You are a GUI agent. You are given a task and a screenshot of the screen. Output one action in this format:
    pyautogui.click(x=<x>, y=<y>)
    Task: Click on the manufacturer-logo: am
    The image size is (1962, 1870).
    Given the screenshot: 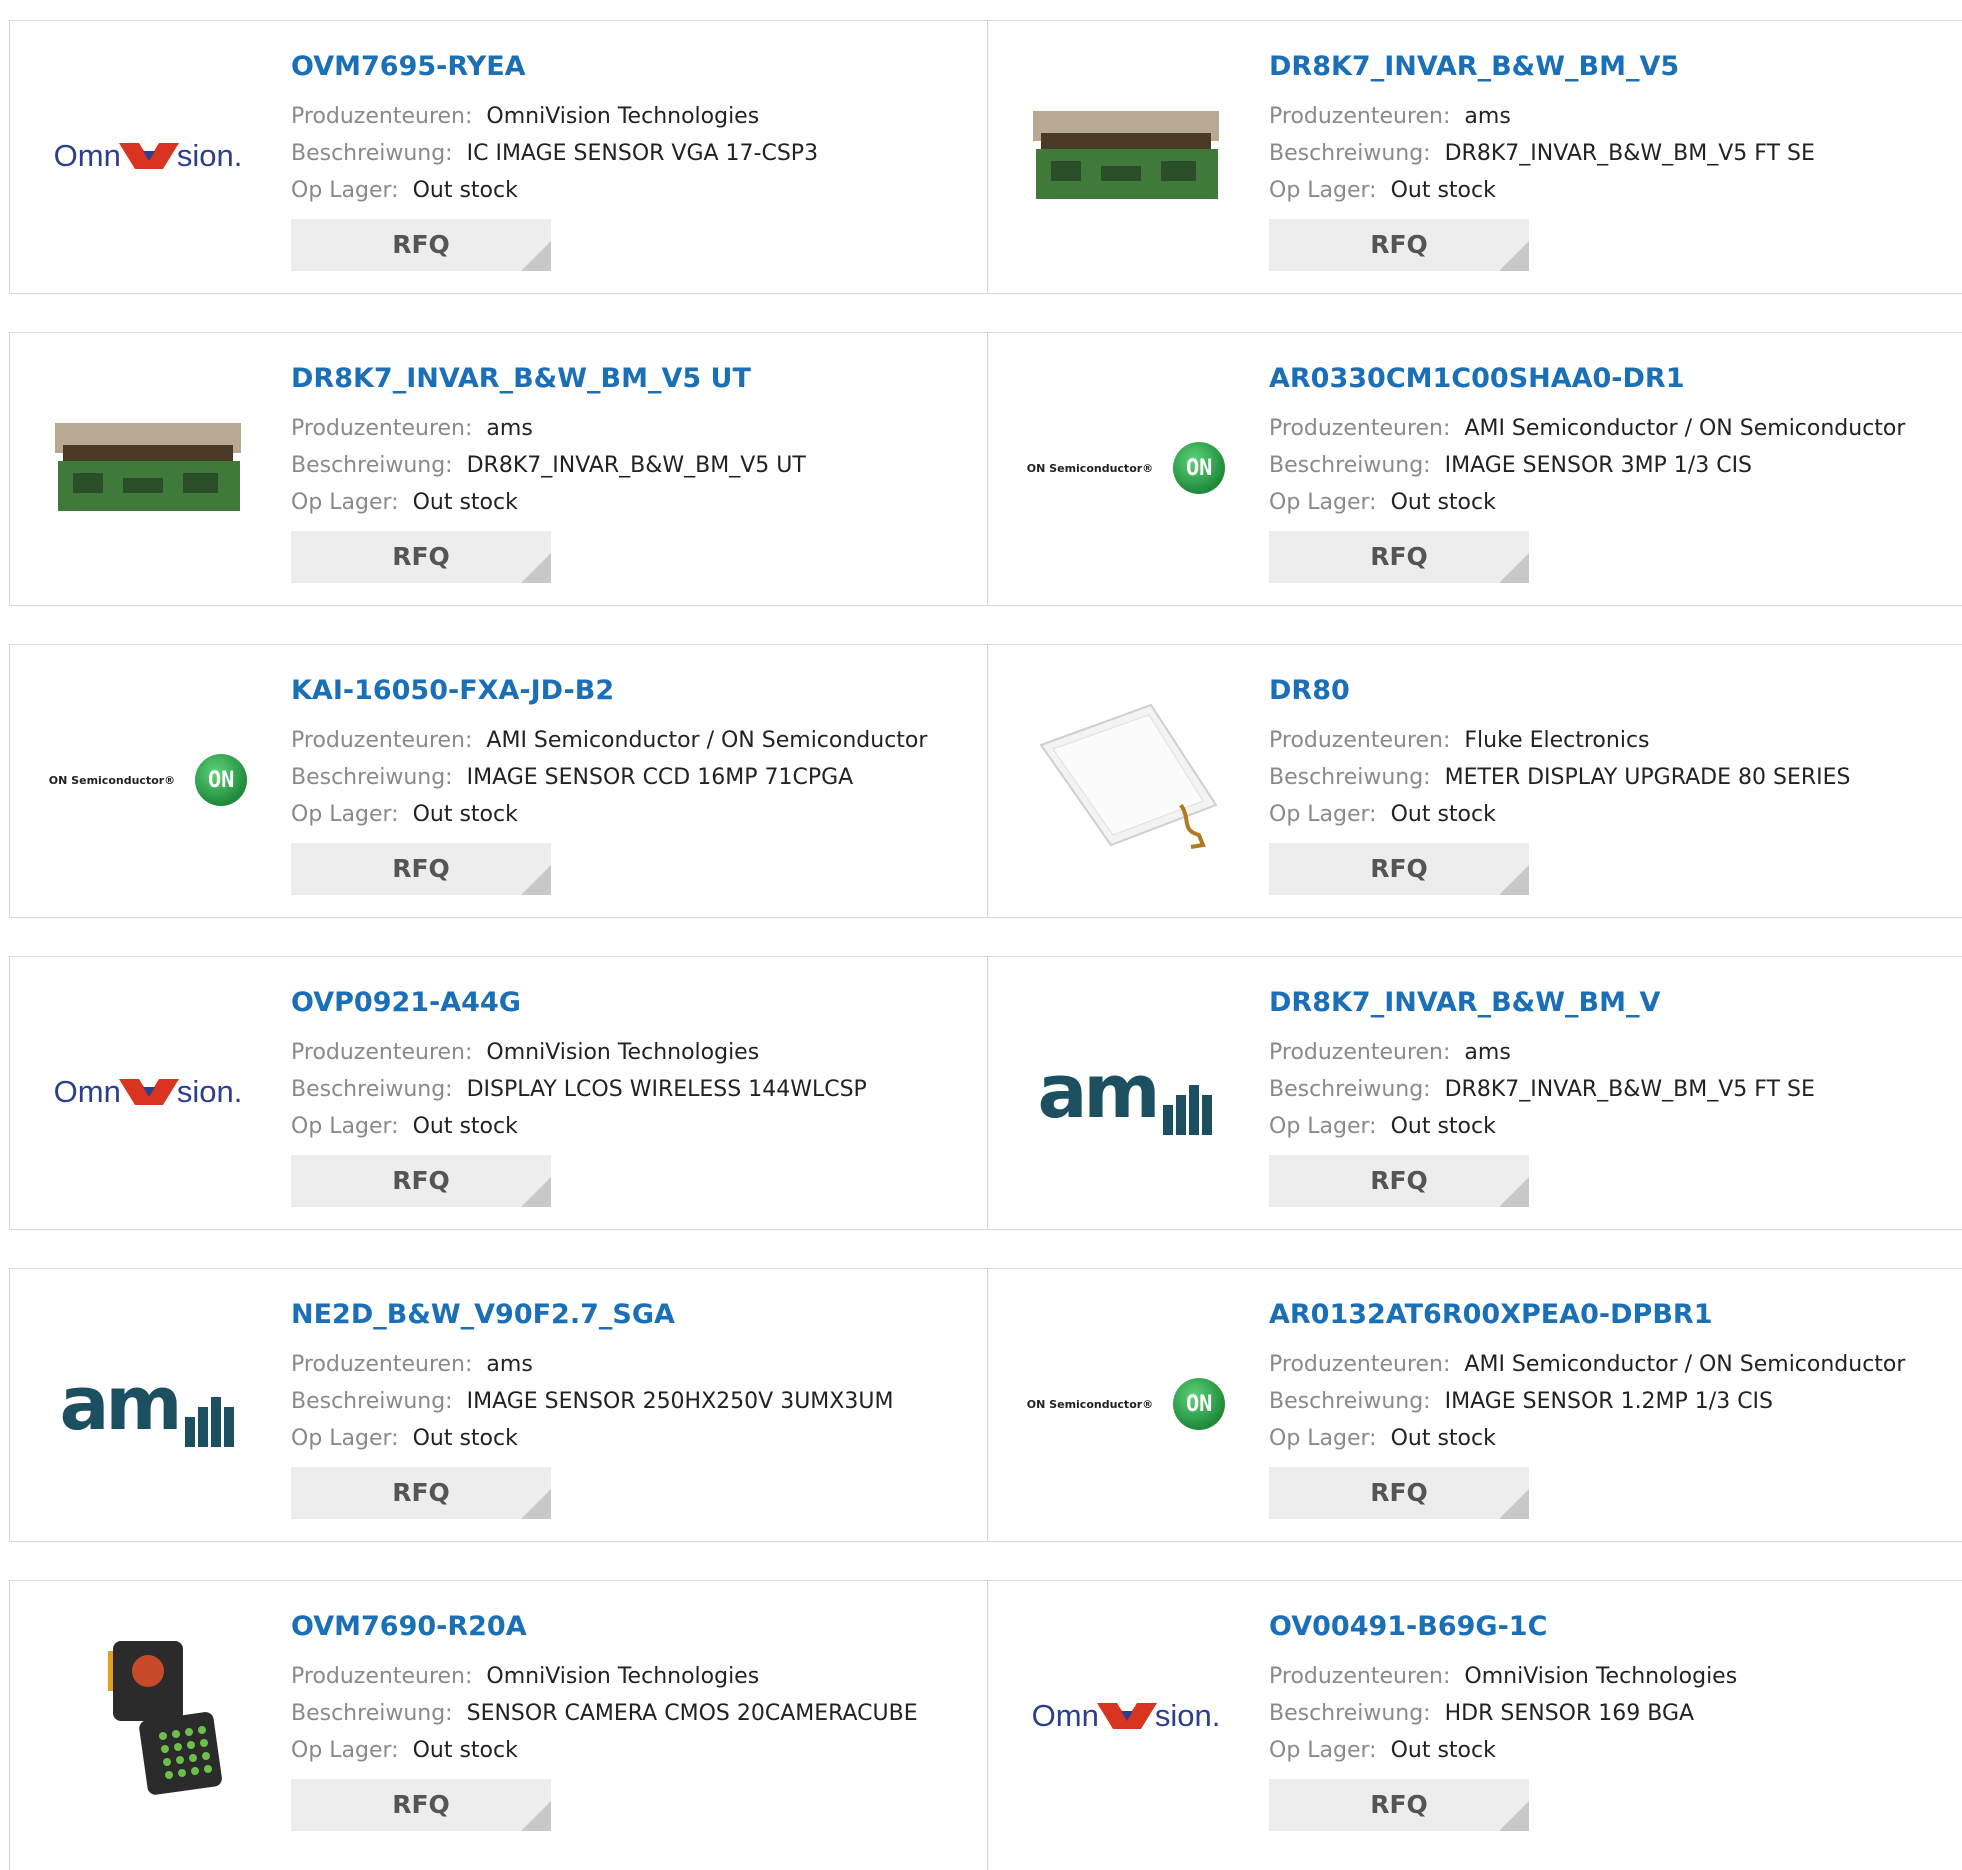 What is the action you would take?
    pyautogui.click(x=148, y=1404)
    